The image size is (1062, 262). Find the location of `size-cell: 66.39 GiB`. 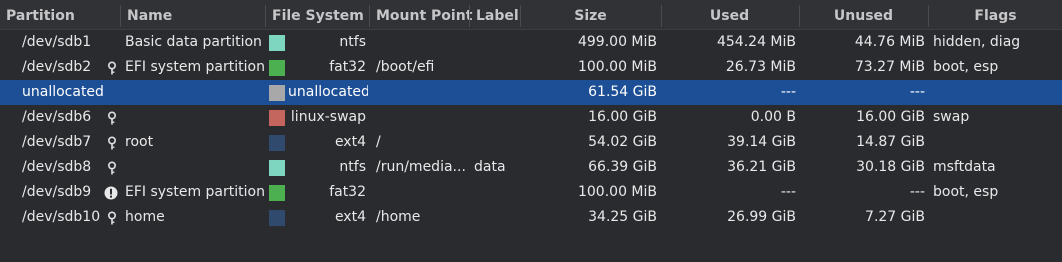

size-cell: 66.39 GiB is located at coordinates (622, 167).